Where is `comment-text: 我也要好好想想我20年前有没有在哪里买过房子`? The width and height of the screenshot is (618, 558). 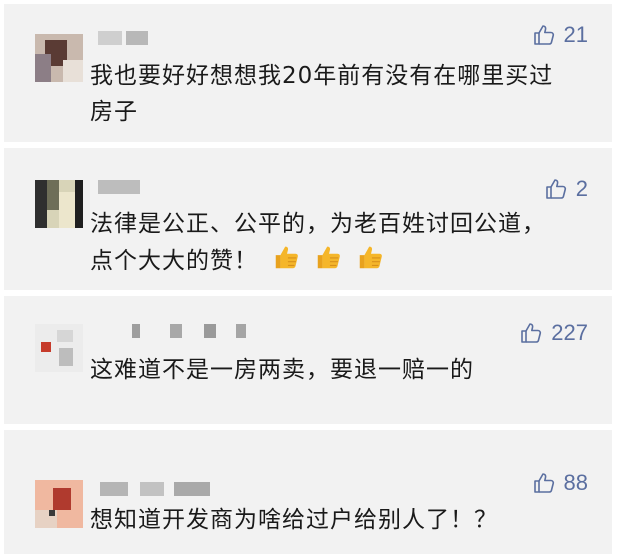
comment-text: 我也要好好想想我20年前有没有在哪里买过房子 is located at coordinates (322, 94).